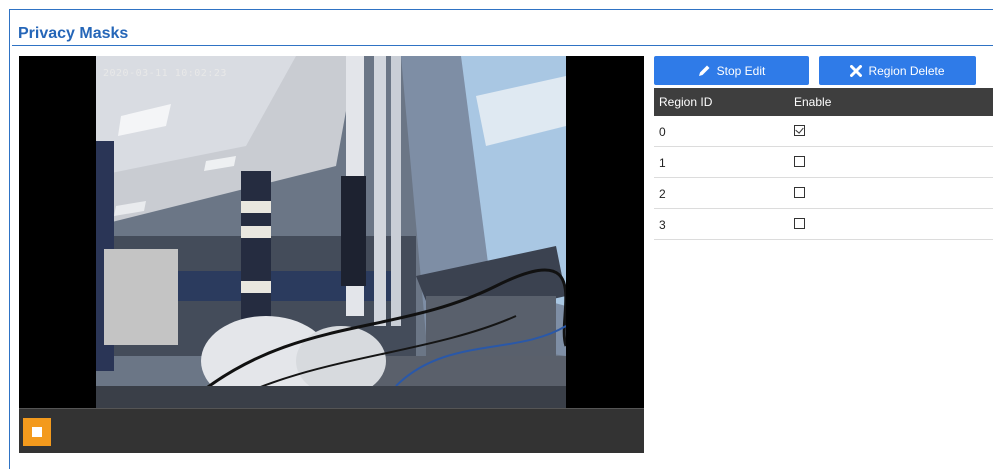 This screenshot has height=469, width=993. Describe the element at coordinates (813, 102) in the screenshot. I see `column-header-enable: Enable` at that location.